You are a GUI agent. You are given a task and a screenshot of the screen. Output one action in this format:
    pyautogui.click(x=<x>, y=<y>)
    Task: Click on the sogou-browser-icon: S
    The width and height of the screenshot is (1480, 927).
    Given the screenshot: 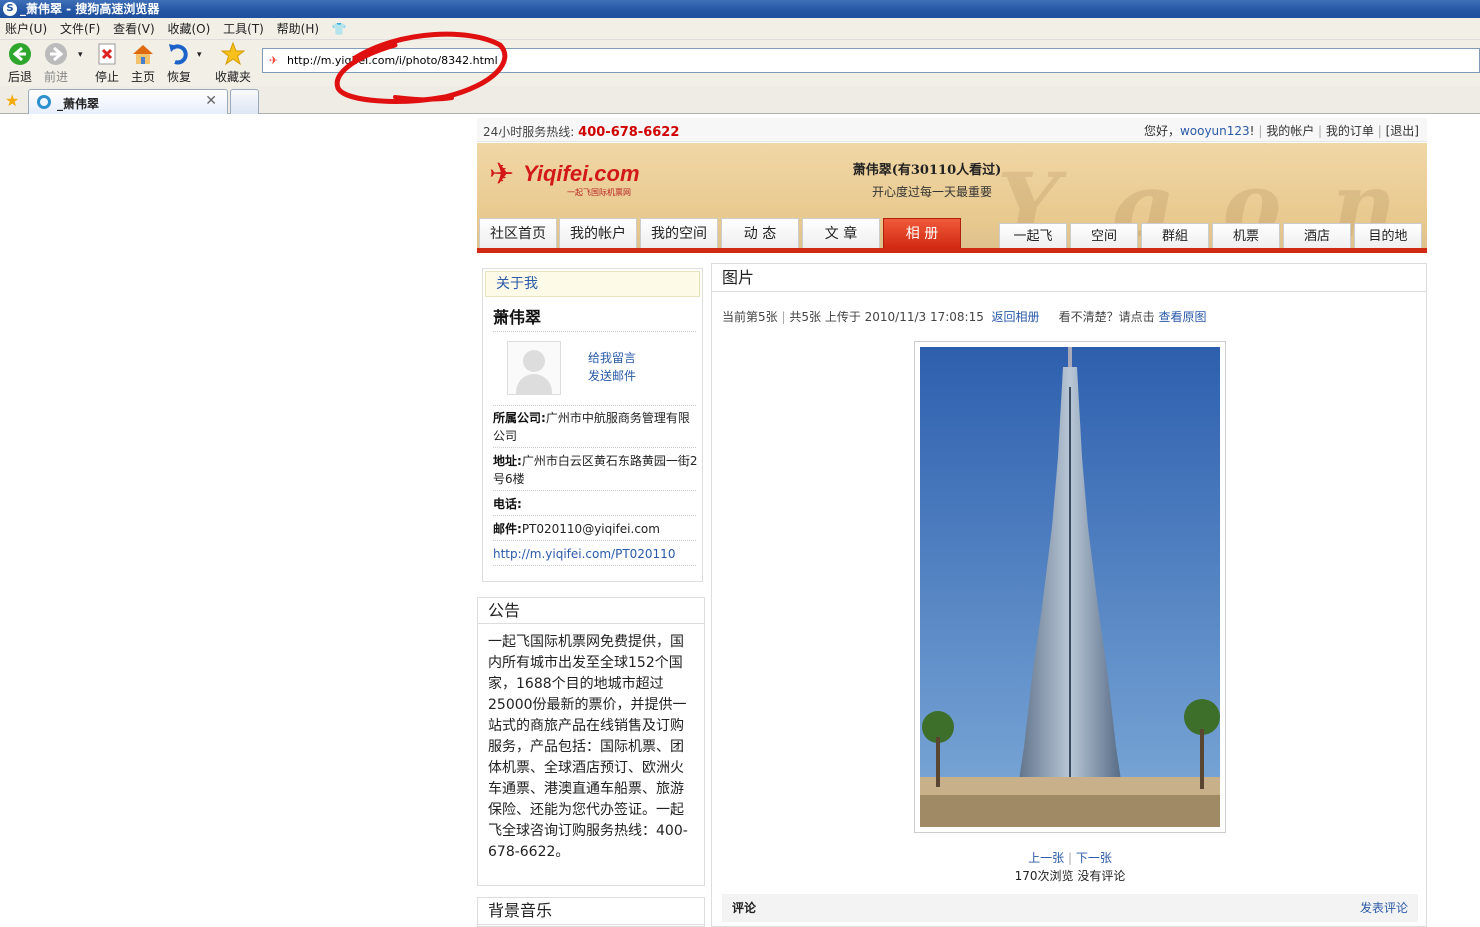 What is the action you would take?
    pyautogui.click(x=10, y=9)
    